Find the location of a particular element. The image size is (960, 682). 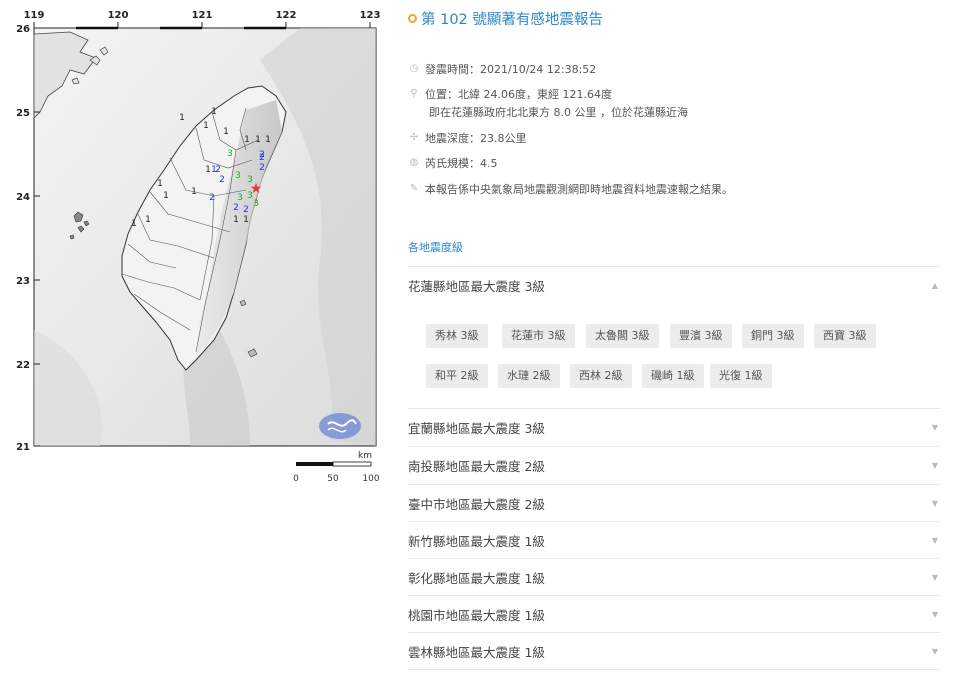

station-tag: 花蓮市 3級 is located at coordinates (538, 336).